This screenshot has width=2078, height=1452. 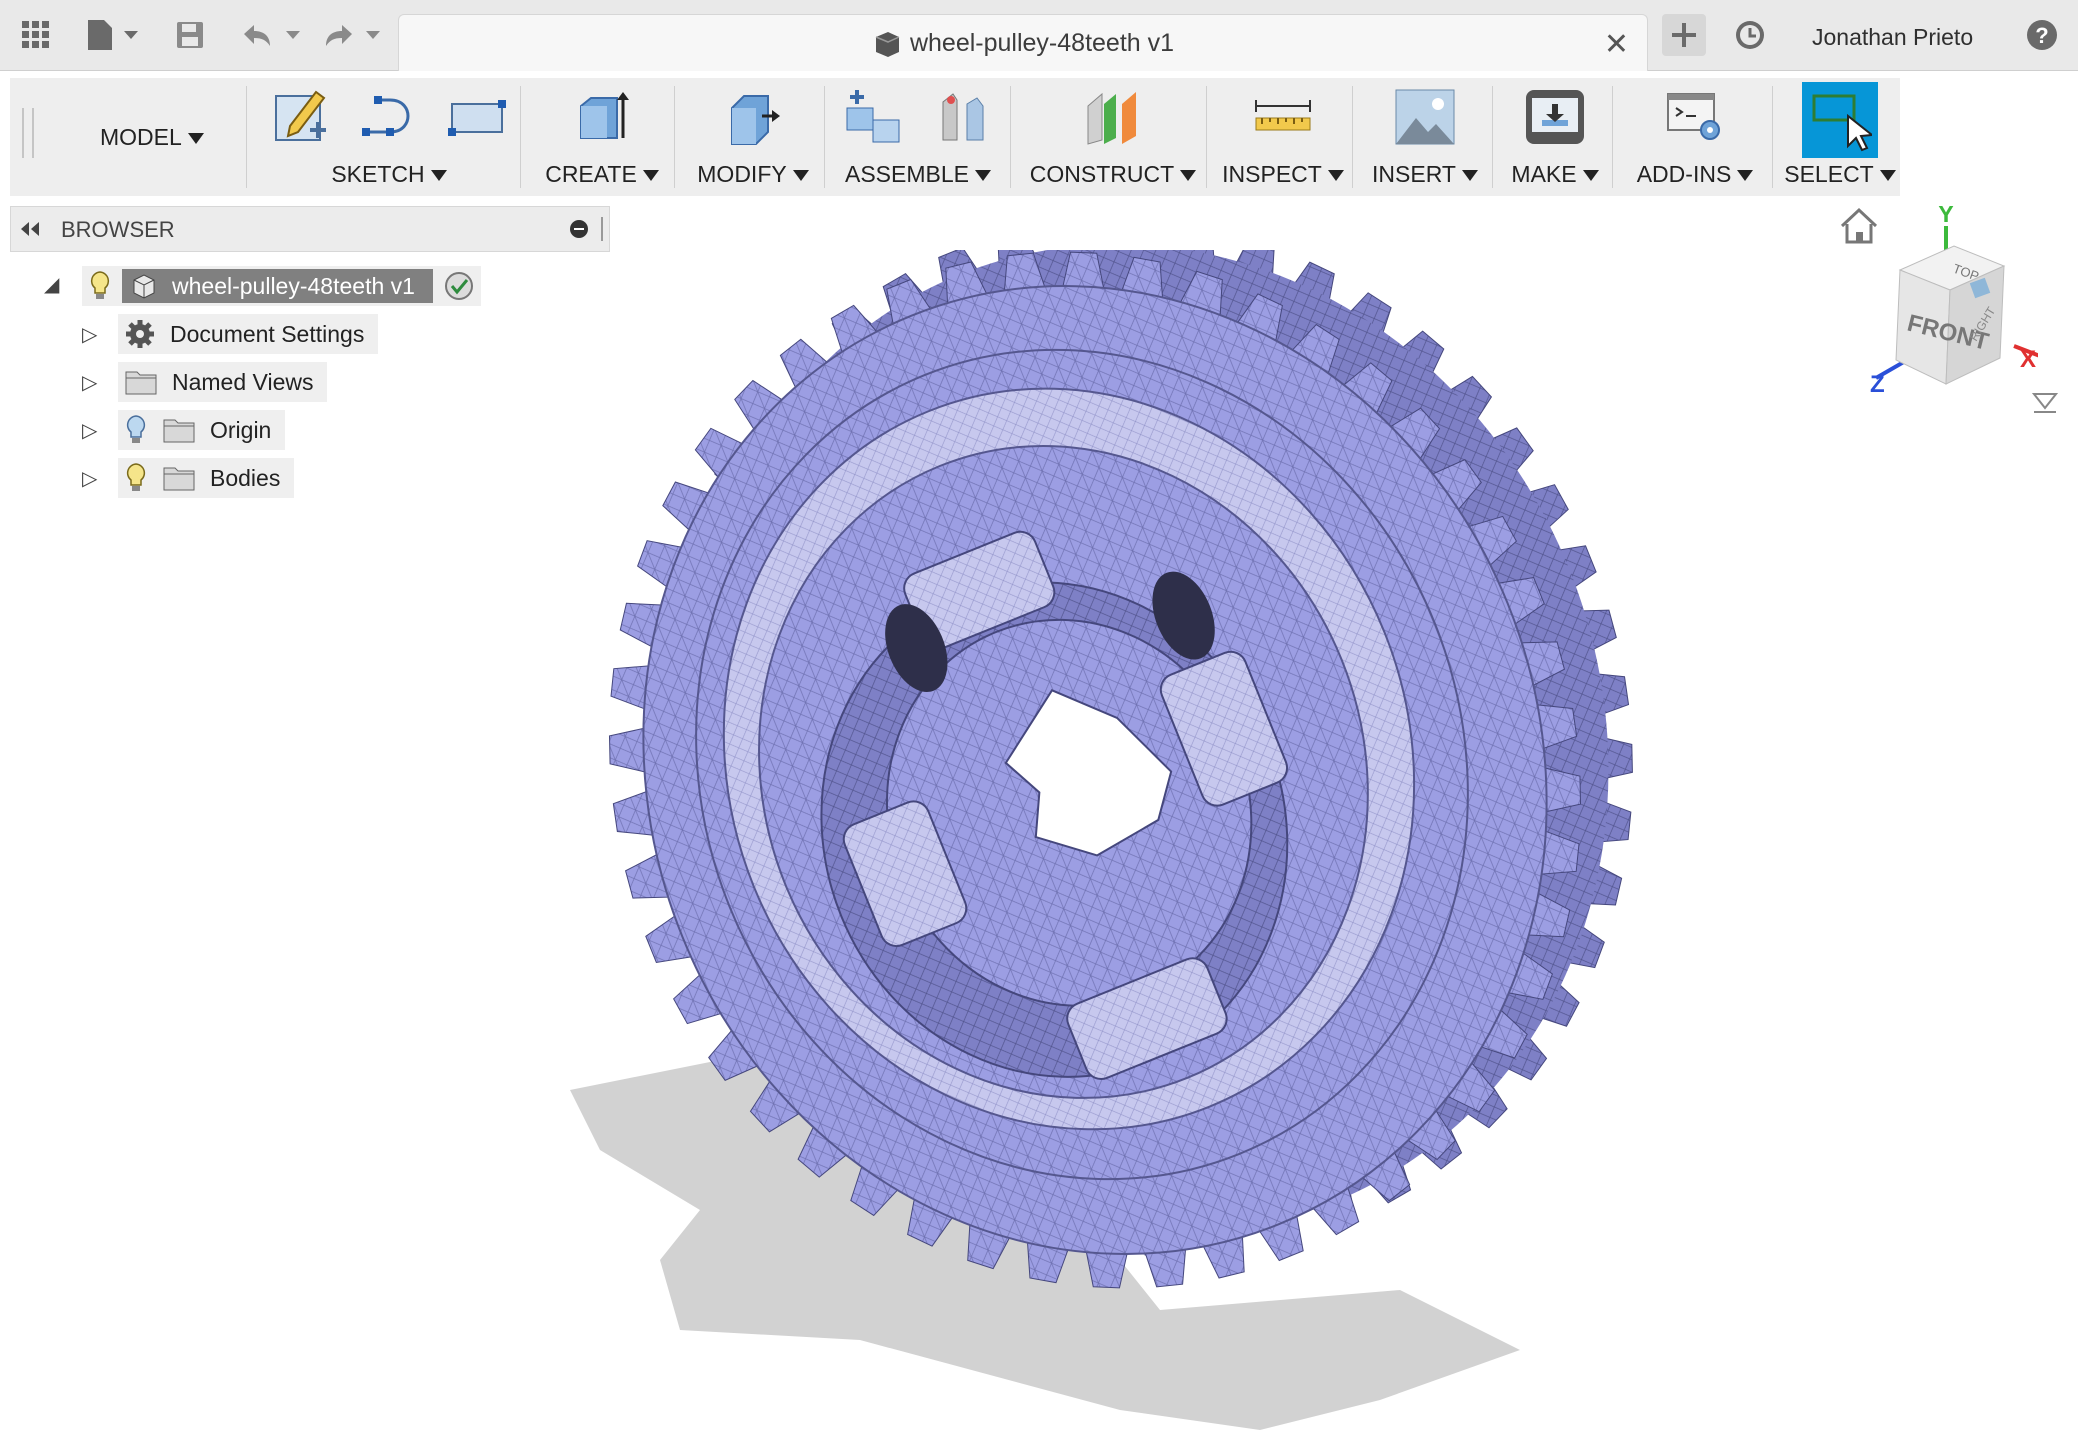 I want to click on add-ins-menu: ADD-INS, so click(x=1695, y=174).